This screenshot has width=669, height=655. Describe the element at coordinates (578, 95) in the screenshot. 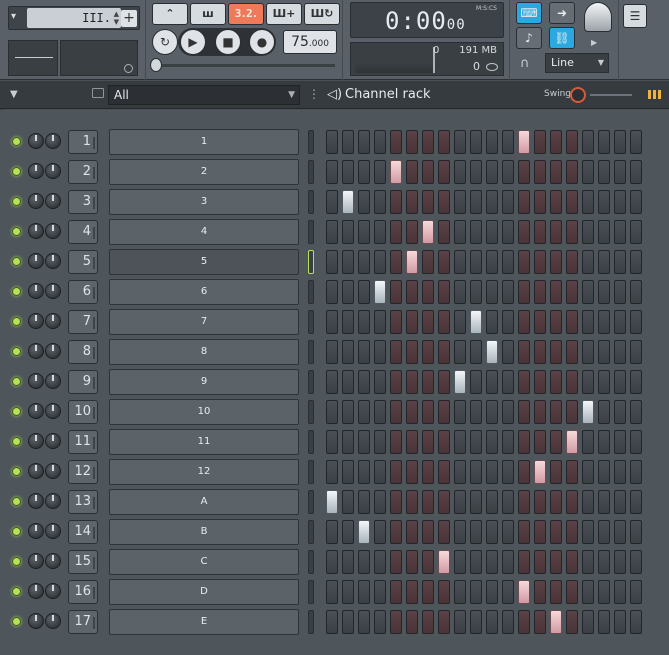

I see `swing-knob` at that location.